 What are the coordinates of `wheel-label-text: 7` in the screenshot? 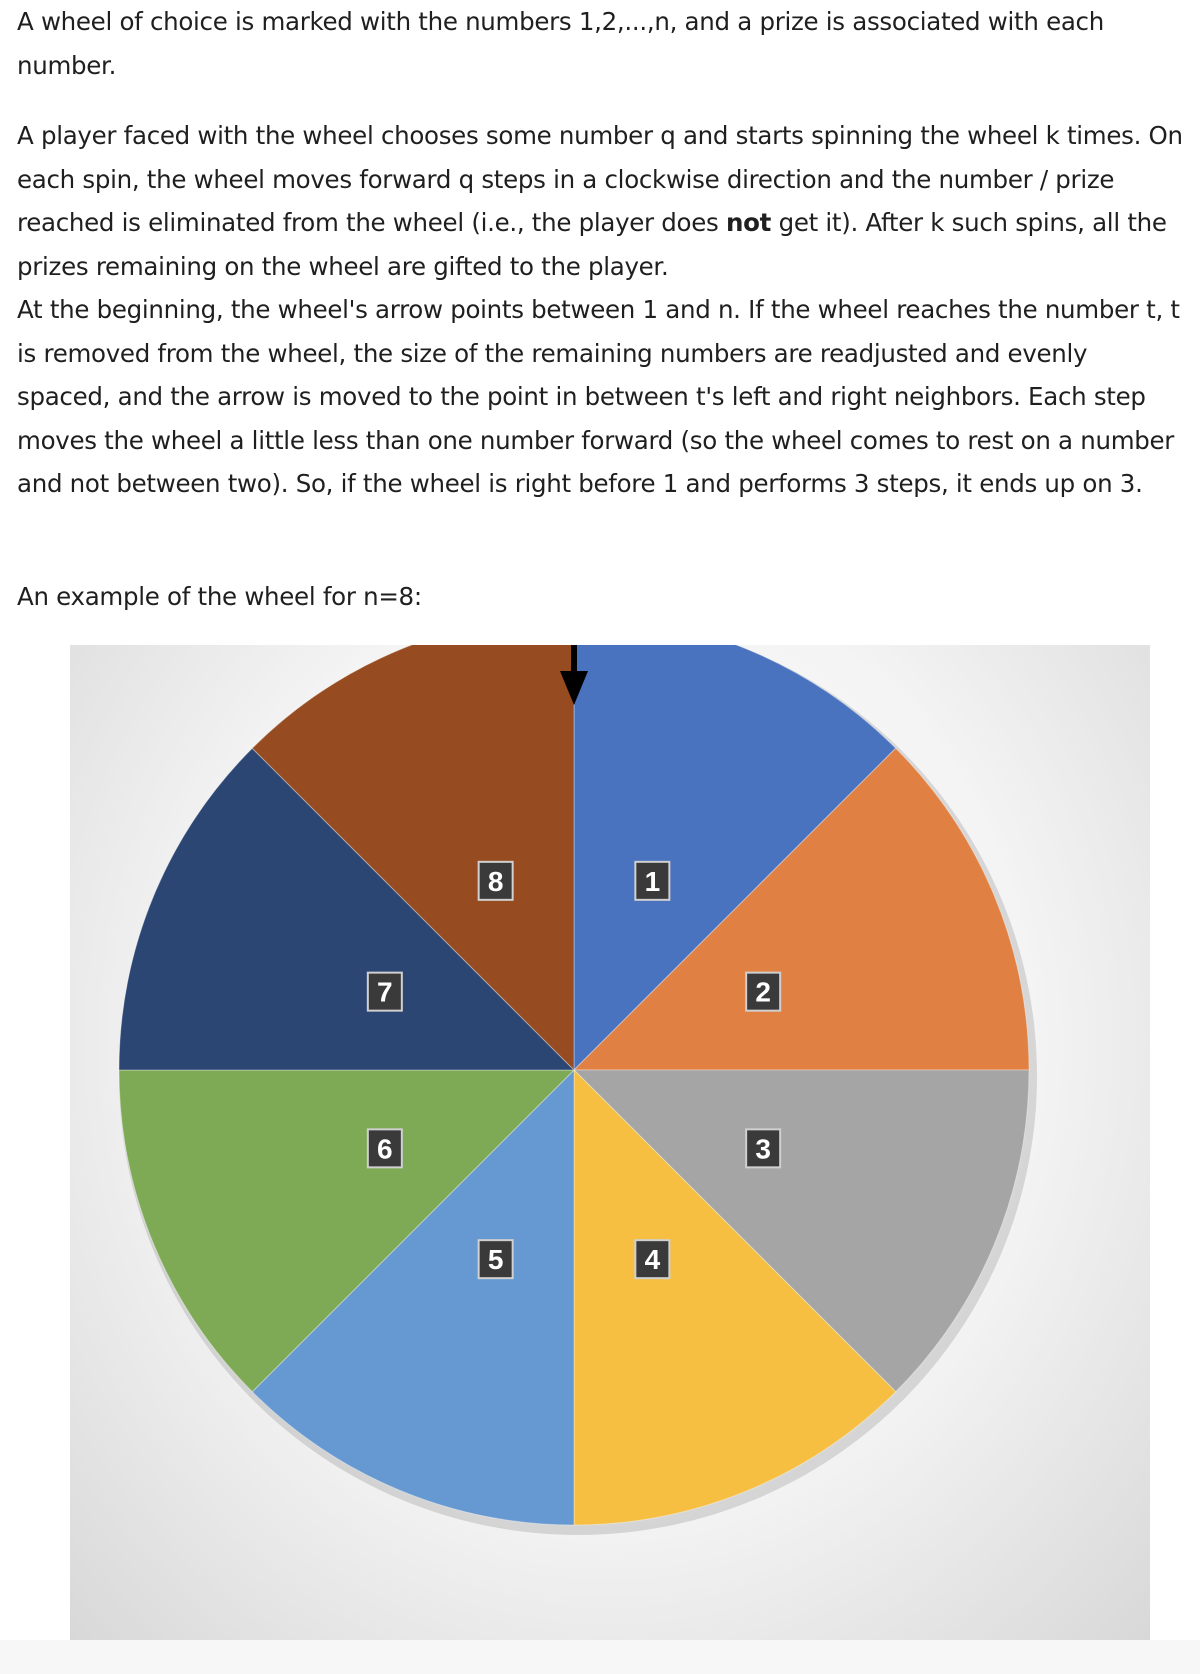 It's located at (385, 992).